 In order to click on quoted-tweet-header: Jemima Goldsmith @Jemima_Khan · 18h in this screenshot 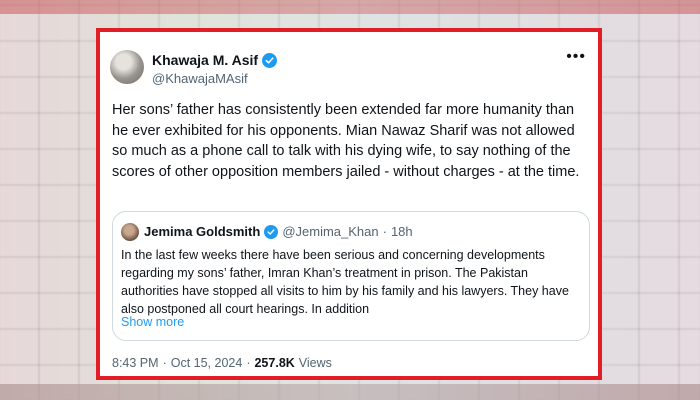, I will do `click(278, 231)`.